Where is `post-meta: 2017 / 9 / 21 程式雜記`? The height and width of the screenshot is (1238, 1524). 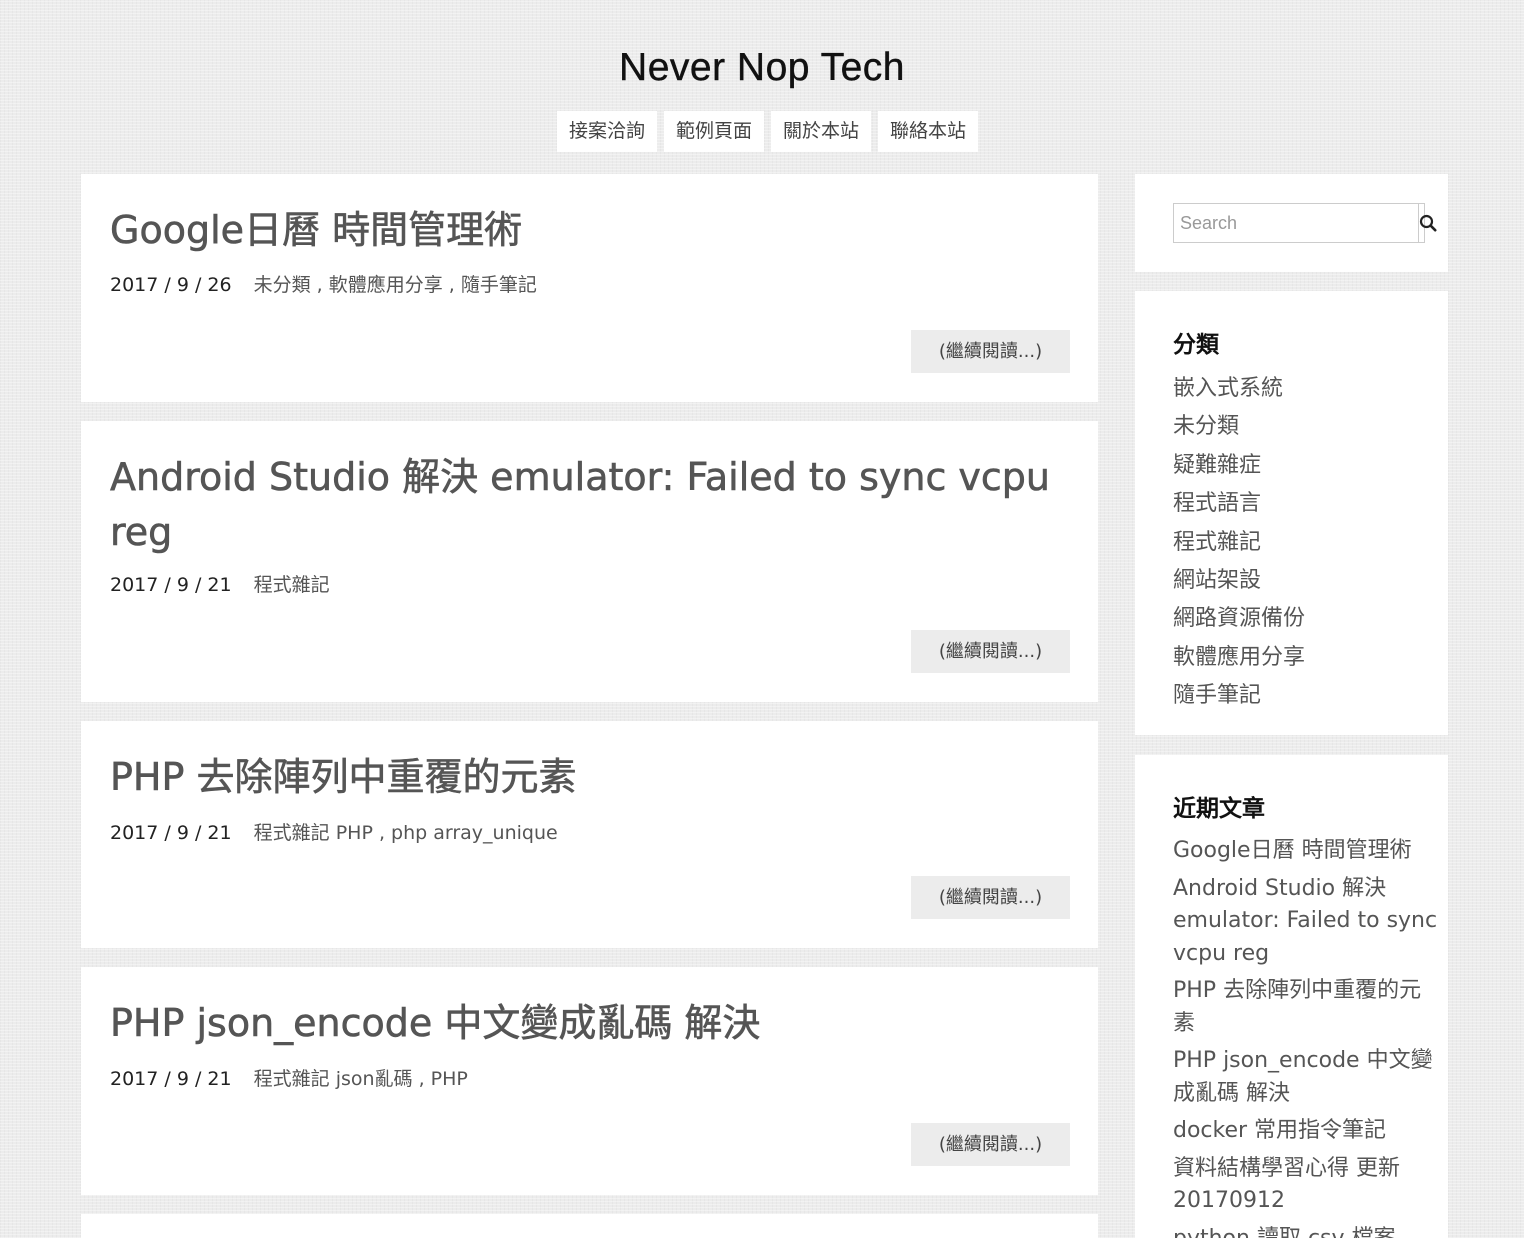 post-meta: 2017 / 9 / 21 程式雜記 is located at coordinates (220, 583).